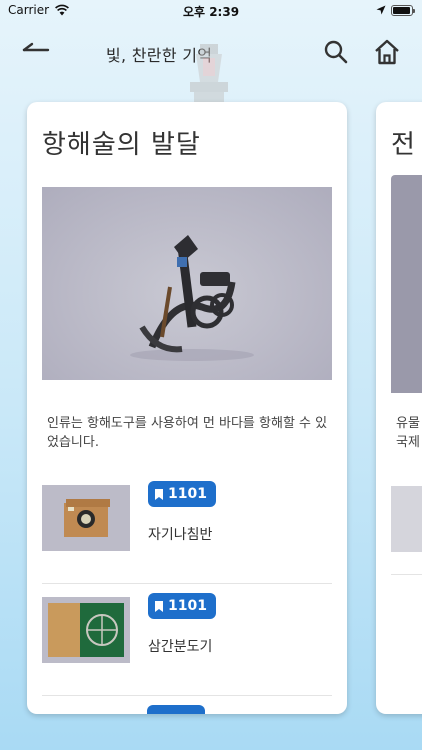 Image resolution: width=422 pixels, height=750 pixels. I want to click on search-icon, so click(336, 52).